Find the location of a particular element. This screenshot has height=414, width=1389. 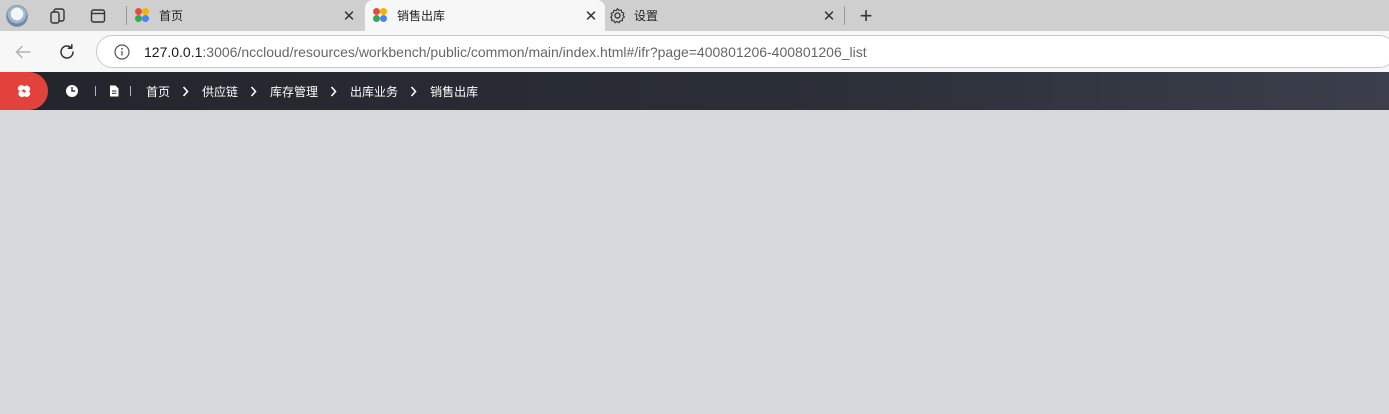

tab-settings: 设置 ✕ is located at coordinates (724, 15).